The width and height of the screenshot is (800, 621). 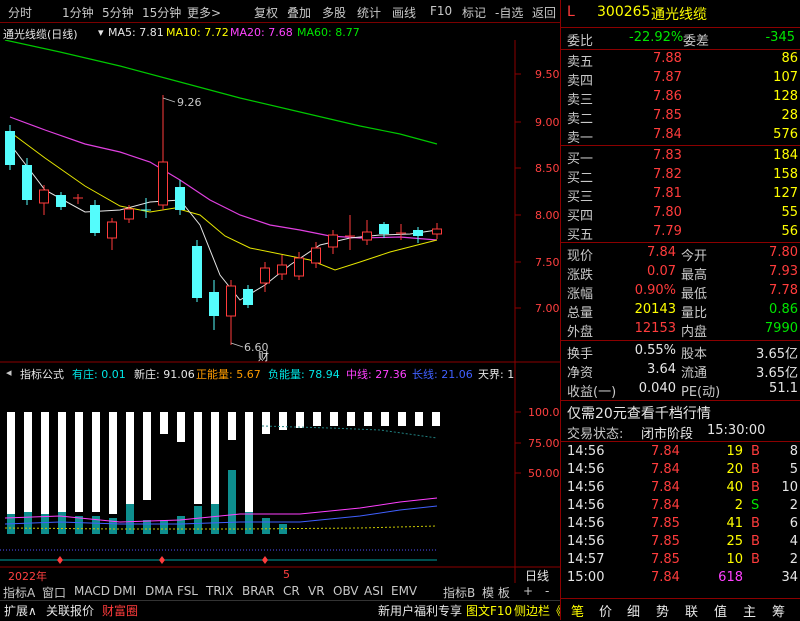 What do you see at coordinates (586, 577) in the screenshot?
I see `tick-time: 15:00` at bounding box center [586, 577].